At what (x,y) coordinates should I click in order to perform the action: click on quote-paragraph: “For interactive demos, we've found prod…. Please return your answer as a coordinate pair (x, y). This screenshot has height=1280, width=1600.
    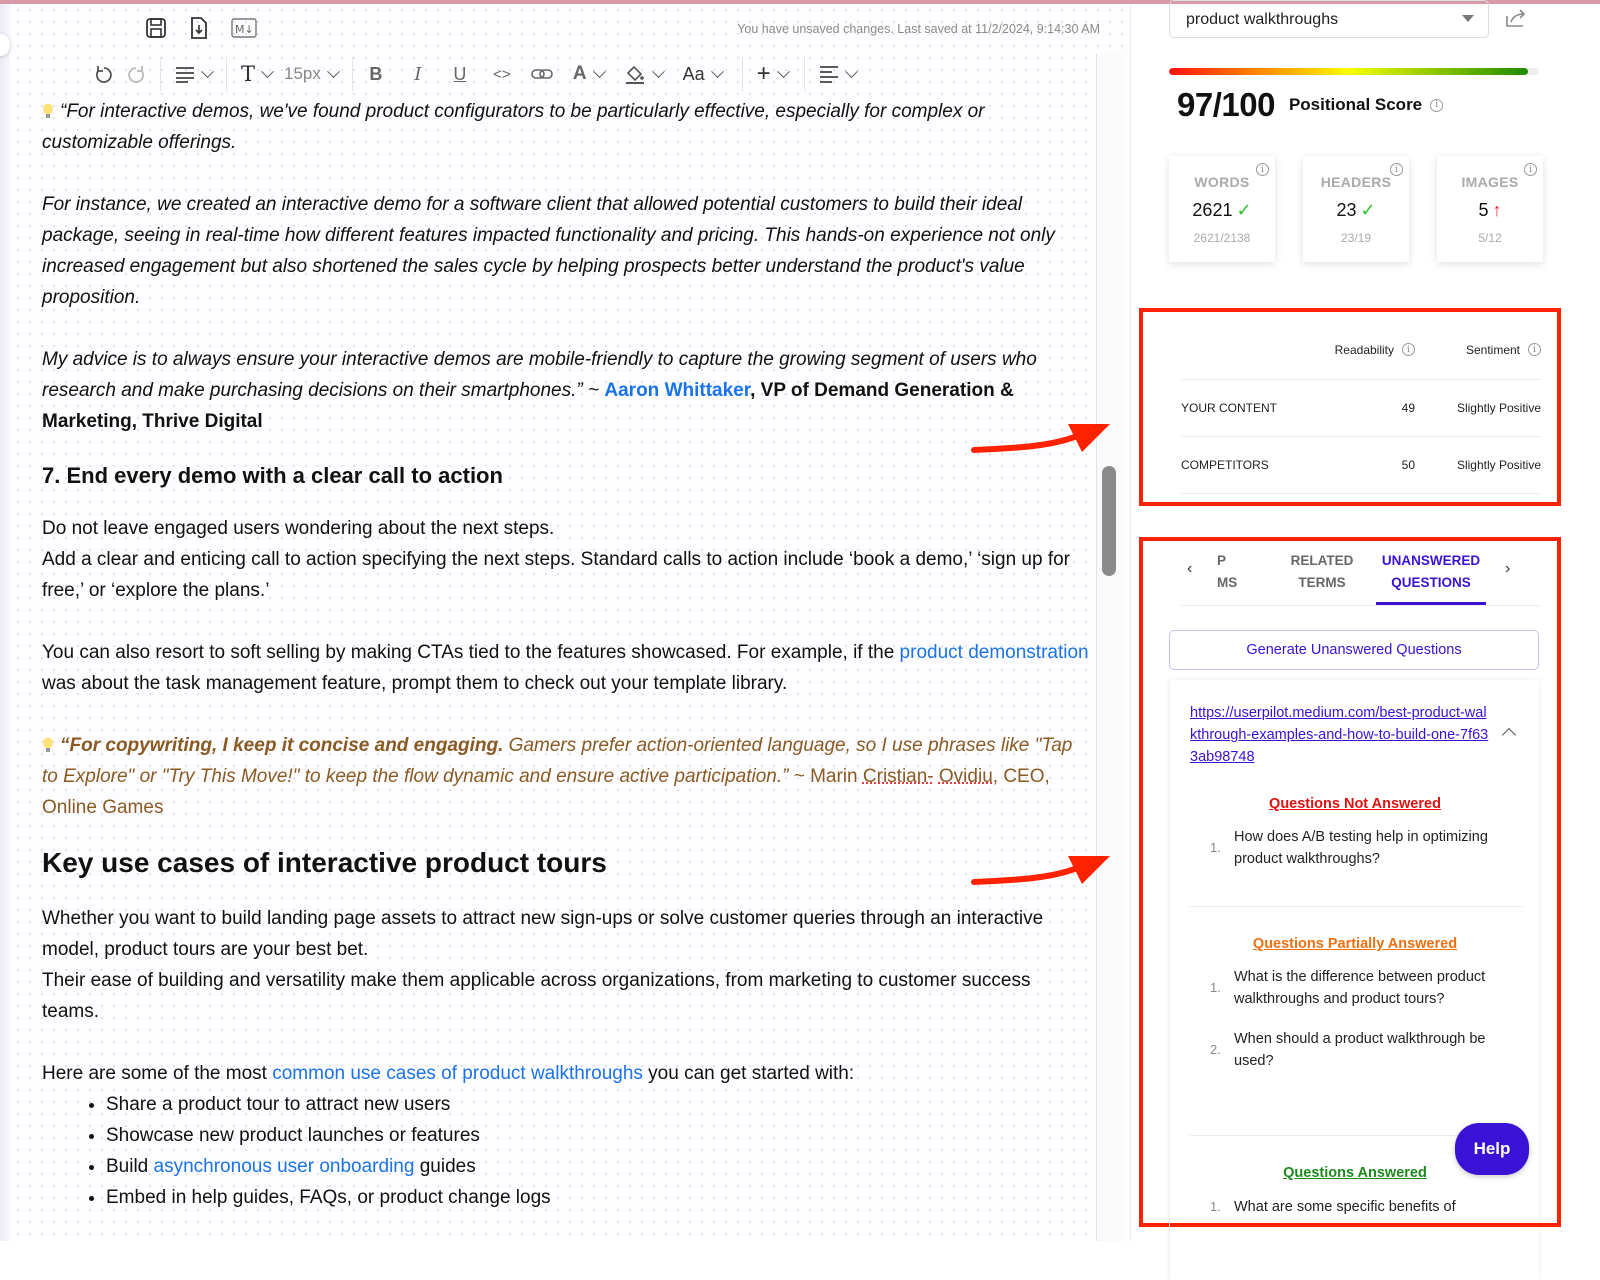
    Looking at the image, I should click on (513, 127).